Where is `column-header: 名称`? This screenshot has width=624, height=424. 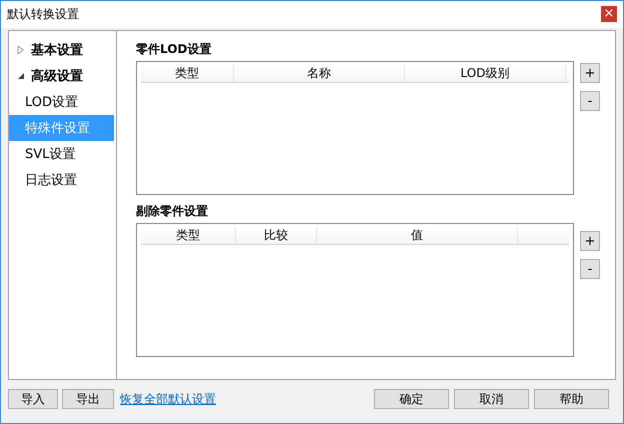 column-header: 名称 is located at coordinates (319, 73).